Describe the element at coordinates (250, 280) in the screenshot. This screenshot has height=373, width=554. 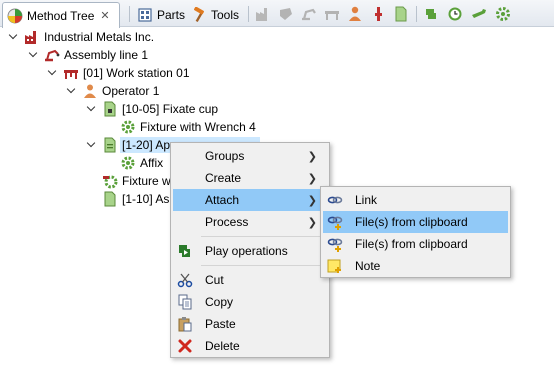
I see `menu-item-cut: Cut` at that location.